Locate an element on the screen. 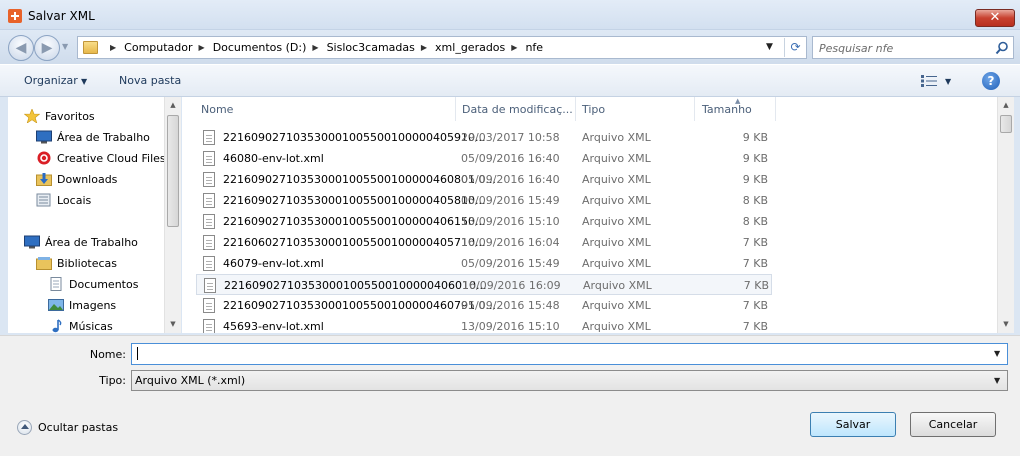  column-header-name: Nome is located at coordinates (217, 109).